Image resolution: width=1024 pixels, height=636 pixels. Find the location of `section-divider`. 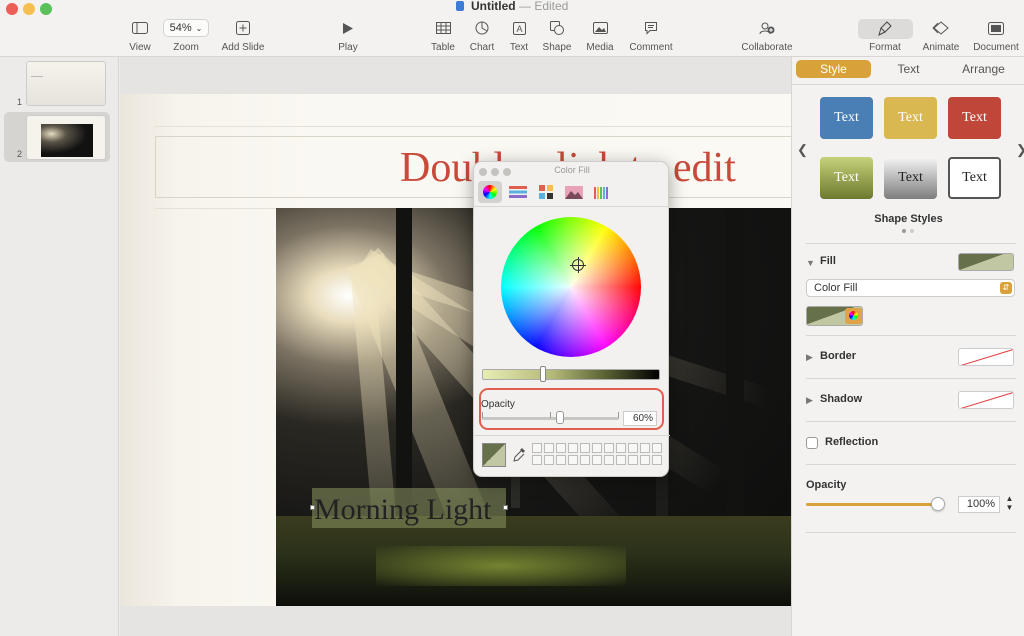

section-divider is located at coordinates (911, 532).